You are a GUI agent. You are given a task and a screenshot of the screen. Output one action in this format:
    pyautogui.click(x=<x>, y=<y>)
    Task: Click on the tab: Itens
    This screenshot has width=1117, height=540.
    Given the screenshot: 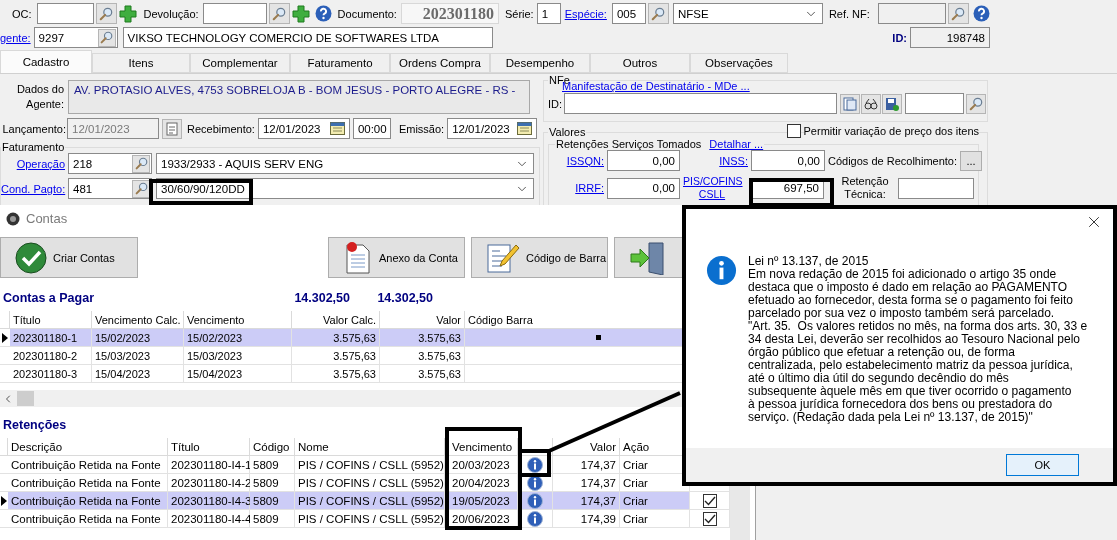 What is the action you would take?
    pyautogui.click(x=141, y=63)
    